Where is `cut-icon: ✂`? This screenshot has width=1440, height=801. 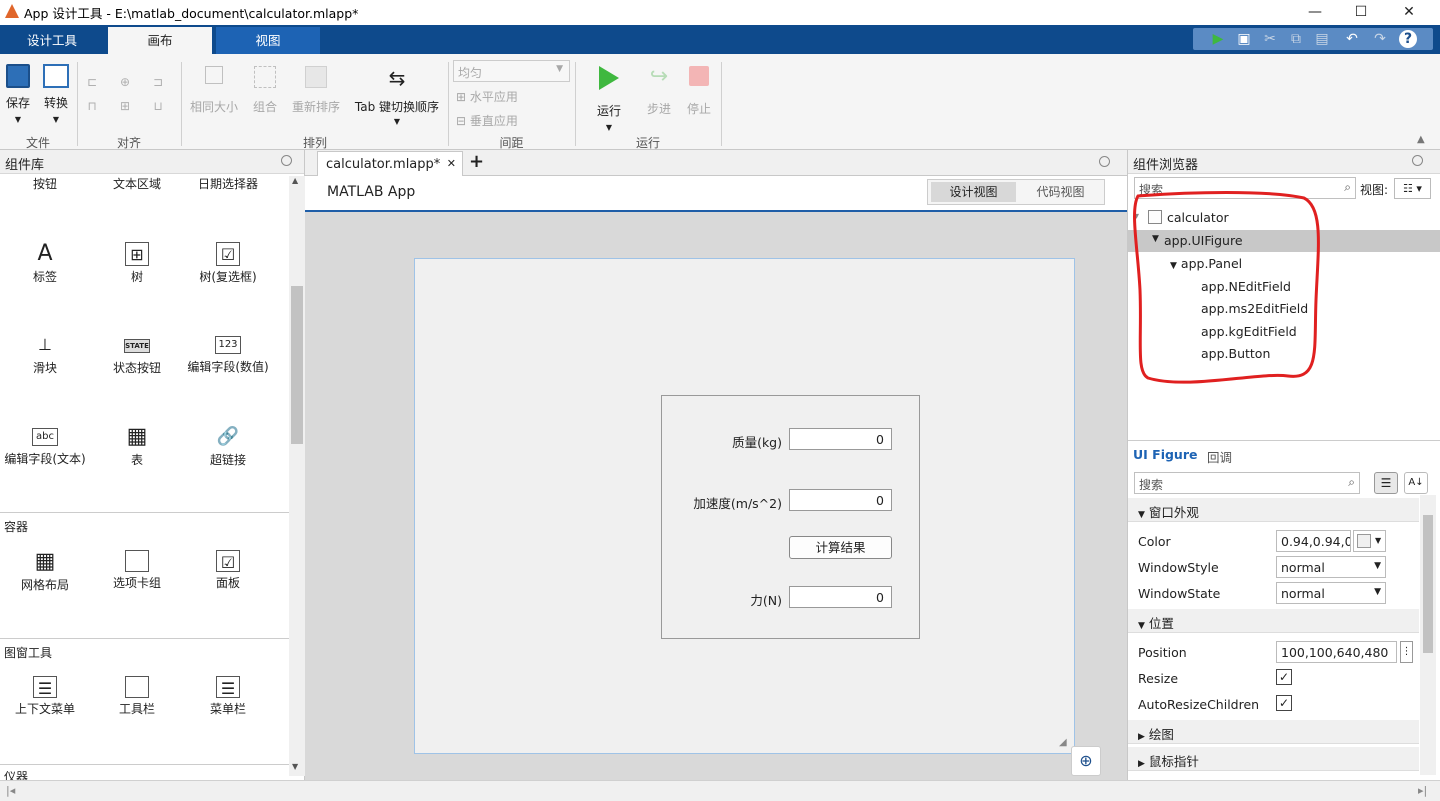
cut-icon: ✂ is located at coordinates (1270, 39).